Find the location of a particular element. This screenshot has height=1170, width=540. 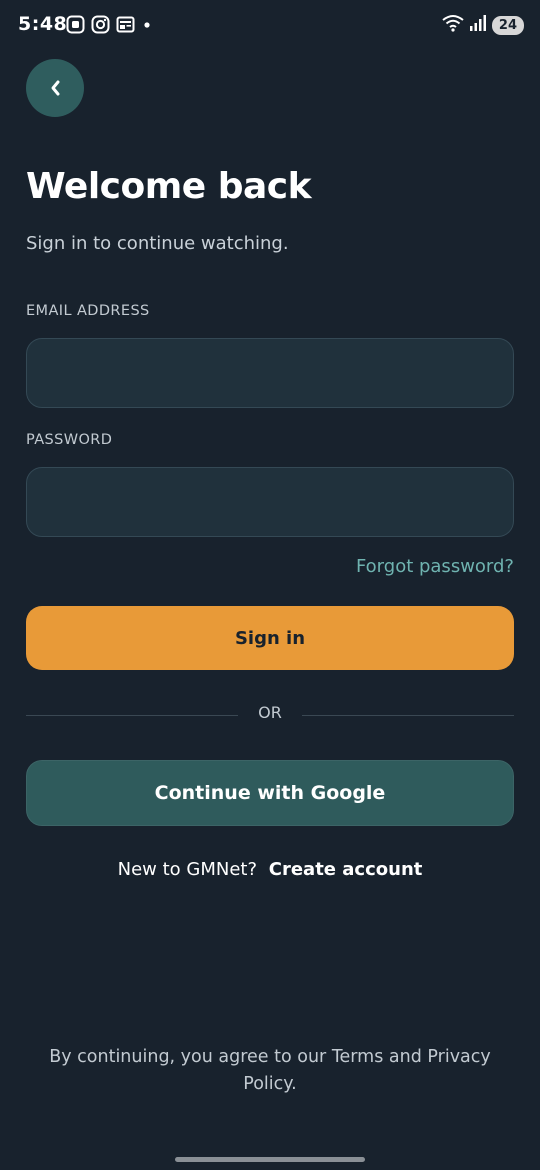

signup-row: New to GMNet? Create account is located at coordinates (270, 869).